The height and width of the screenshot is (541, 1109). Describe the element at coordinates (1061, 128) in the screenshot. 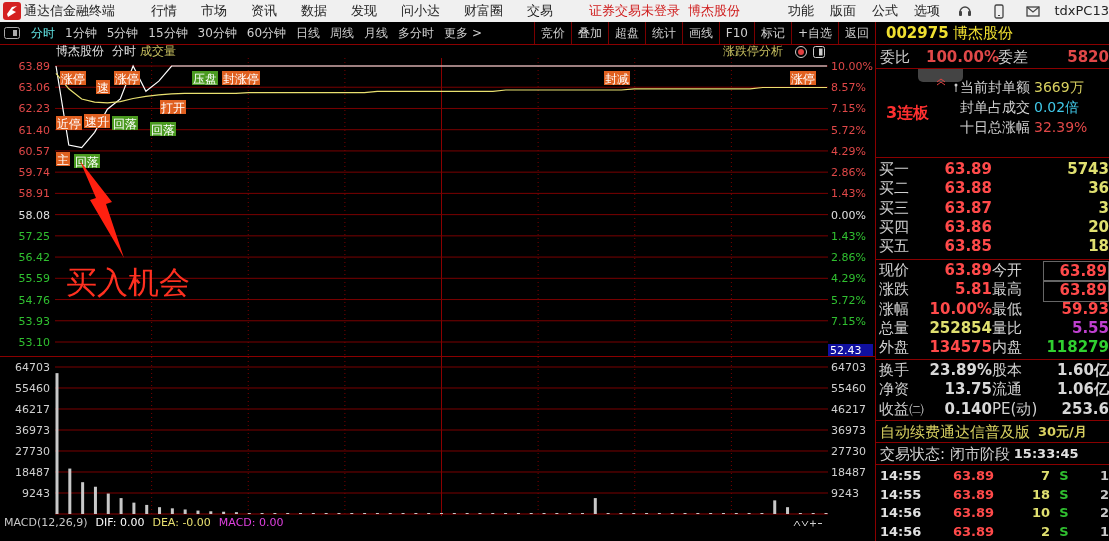

I see `field-value: 32.39%` at that location.